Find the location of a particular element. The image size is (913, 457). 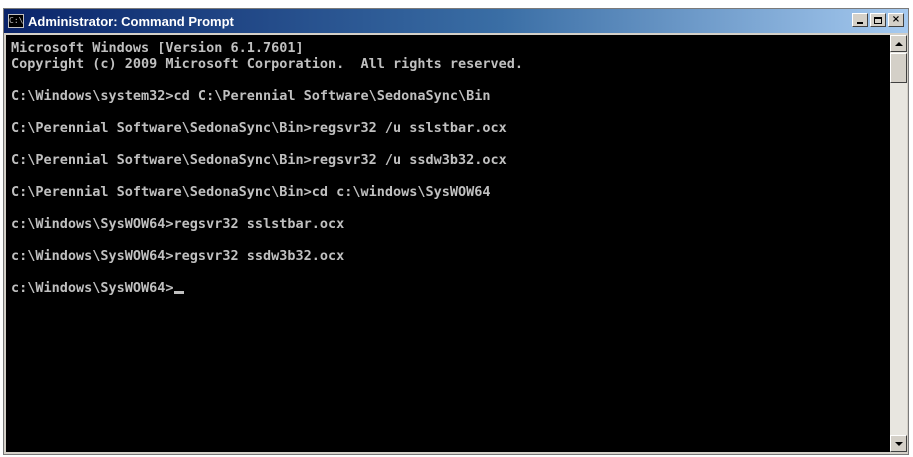

scroll-down-button is located at coordinates (898, 443).